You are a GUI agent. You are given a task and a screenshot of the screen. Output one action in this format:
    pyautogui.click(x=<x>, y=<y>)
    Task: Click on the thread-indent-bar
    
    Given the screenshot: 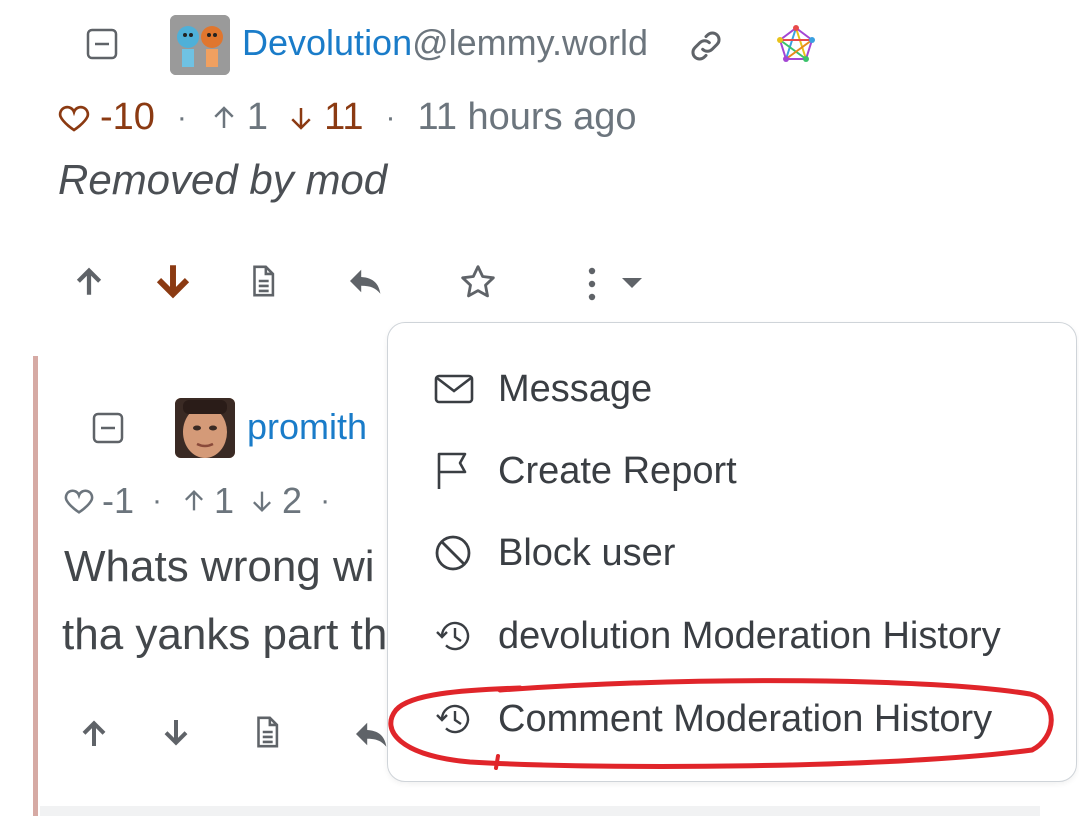 What is the action you would take?
    pyautogui.click(x=35, y=586)
    